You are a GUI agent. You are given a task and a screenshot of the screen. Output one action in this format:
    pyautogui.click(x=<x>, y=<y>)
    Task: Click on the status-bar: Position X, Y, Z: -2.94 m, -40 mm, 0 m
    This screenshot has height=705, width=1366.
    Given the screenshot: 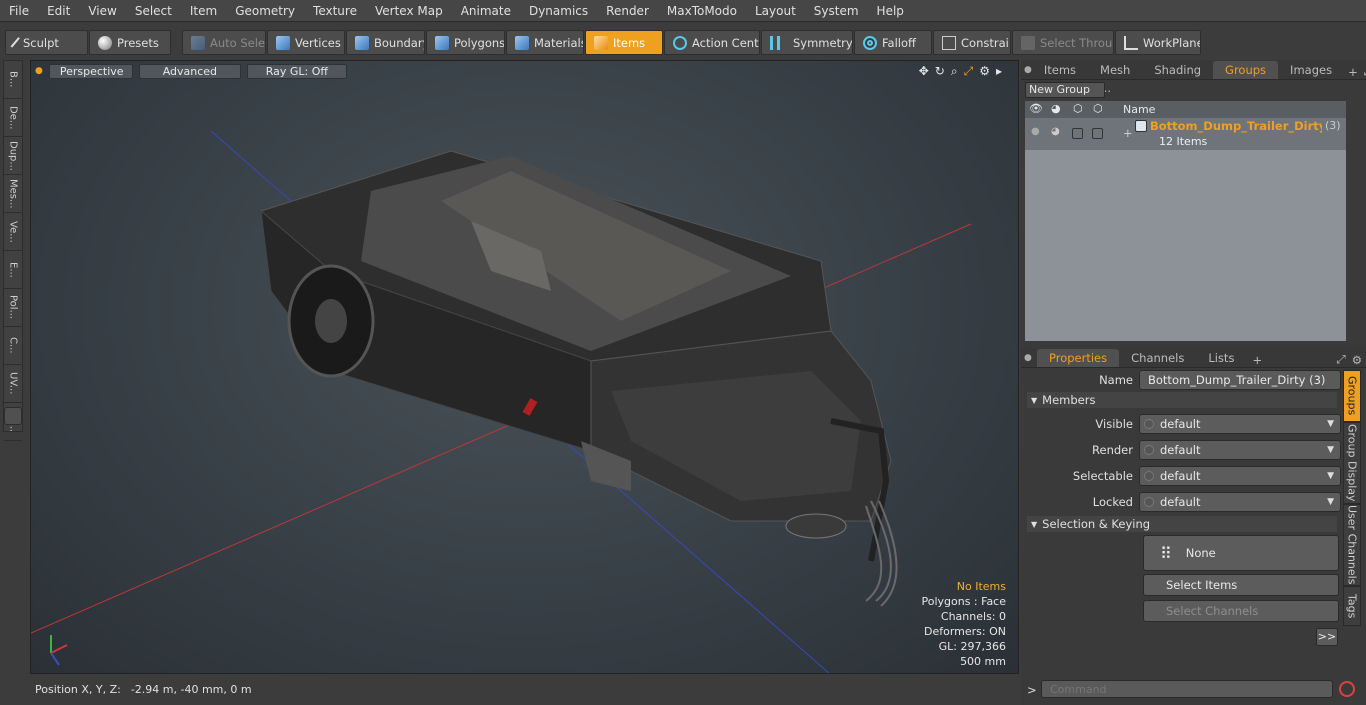 What is the action you would take?
    pyautogui.click(x=510, y=689)
    